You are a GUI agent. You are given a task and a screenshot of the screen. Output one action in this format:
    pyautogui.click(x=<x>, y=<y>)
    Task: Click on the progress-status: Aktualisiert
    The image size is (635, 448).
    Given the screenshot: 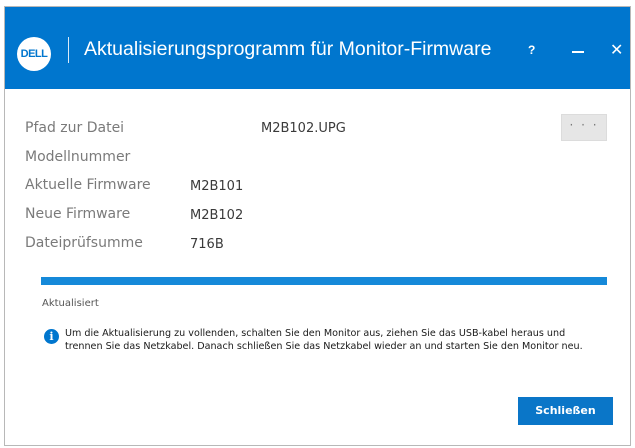 What is the action you would take?
    pyautogui.click(x=70, y=303)
    